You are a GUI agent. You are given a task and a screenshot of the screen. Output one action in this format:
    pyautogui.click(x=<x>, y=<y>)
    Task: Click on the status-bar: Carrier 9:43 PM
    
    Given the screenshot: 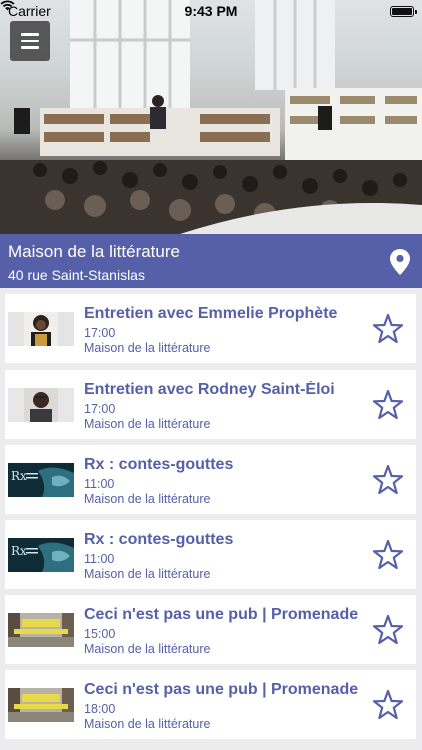 What is the action you would take?
    pyautogui.click(x=211, y=11)
    